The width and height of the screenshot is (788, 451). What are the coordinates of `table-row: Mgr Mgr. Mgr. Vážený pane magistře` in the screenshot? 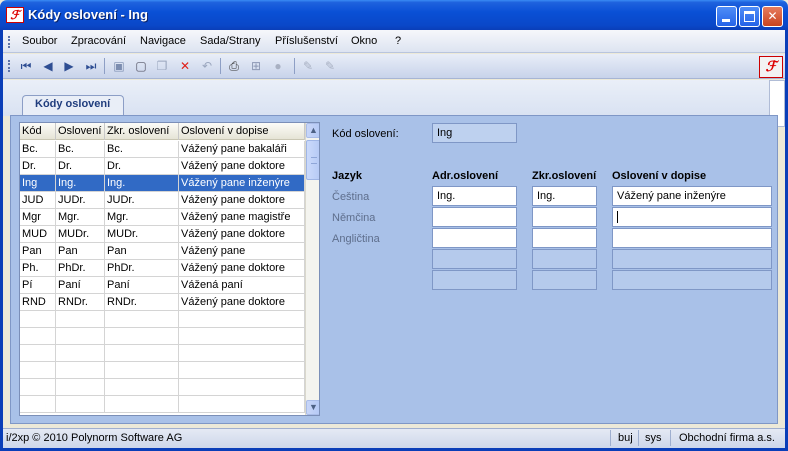 It's located at (162, 217).